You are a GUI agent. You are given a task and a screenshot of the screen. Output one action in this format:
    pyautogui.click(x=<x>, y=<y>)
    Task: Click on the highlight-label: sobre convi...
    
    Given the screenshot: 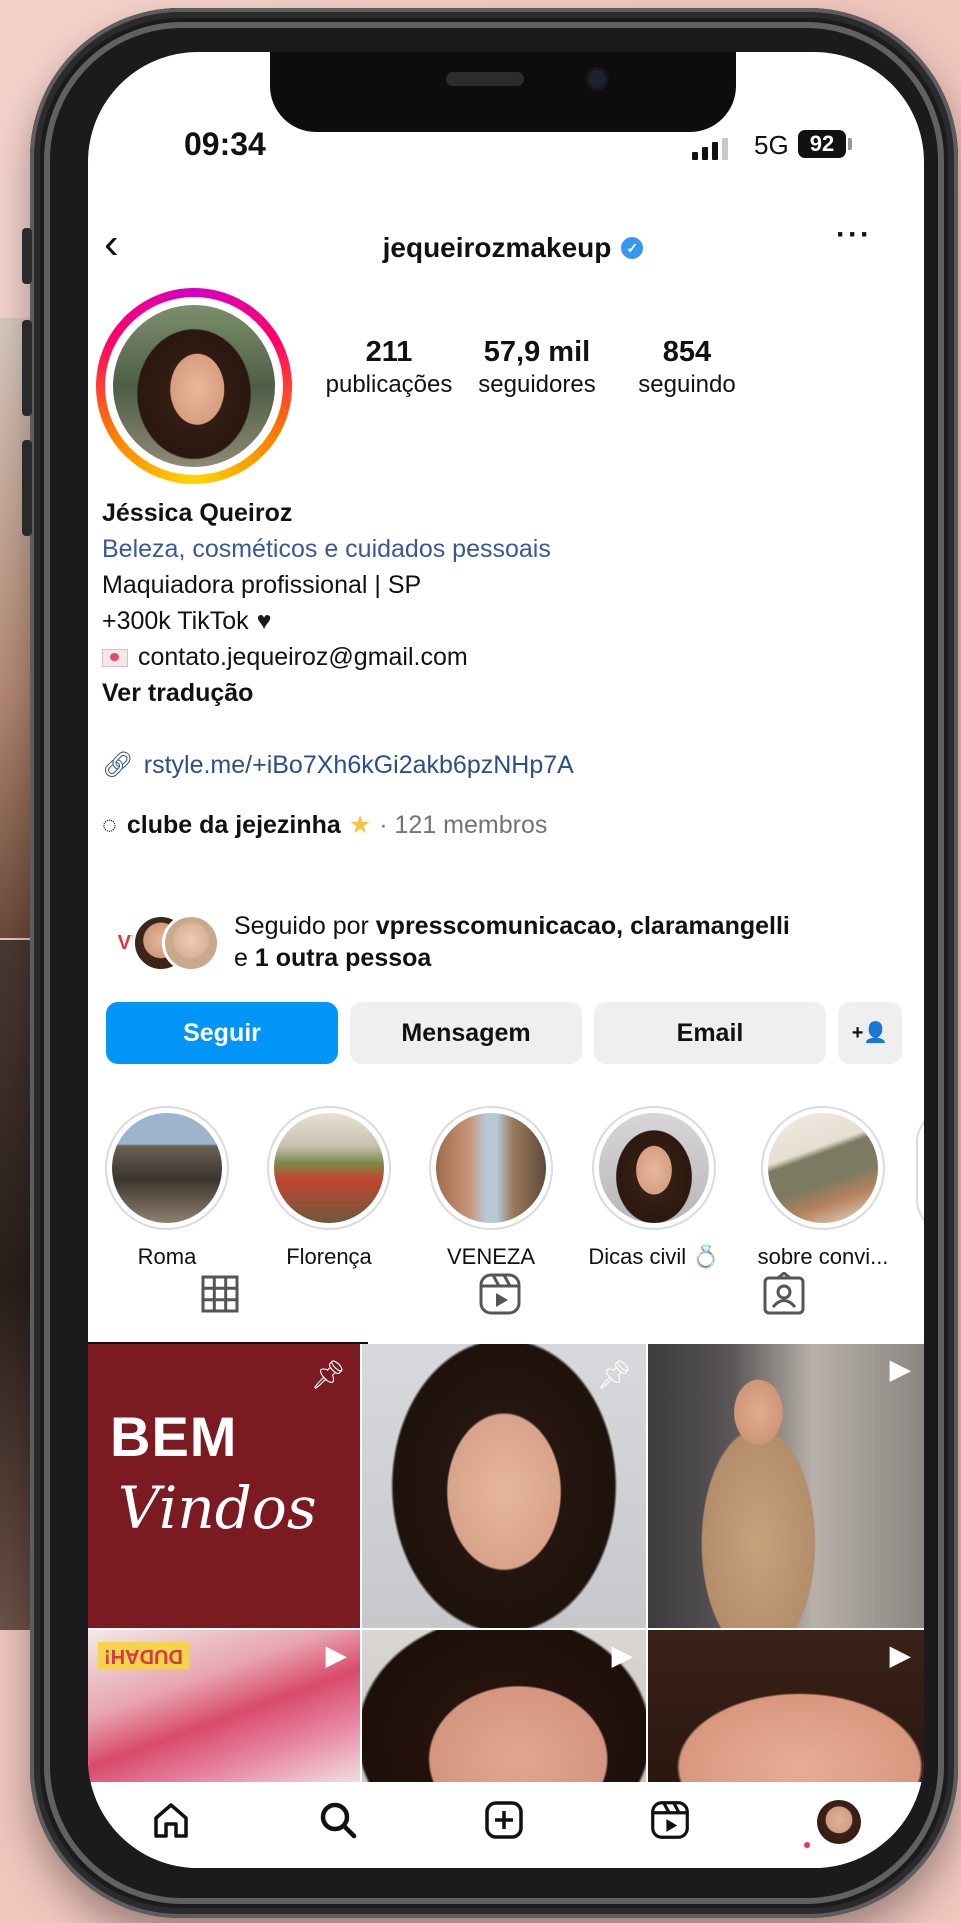 What is the action you would take?
    pyautogui.click(x=823, y=1256)
    